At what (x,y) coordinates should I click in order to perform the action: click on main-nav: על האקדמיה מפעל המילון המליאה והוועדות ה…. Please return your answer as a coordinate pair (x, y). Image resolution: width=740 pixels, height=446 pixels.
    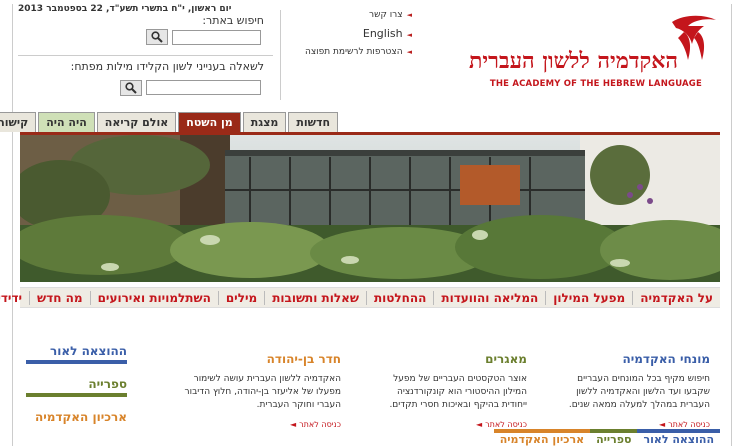
    Looking at the image, I should click on (360, 297).